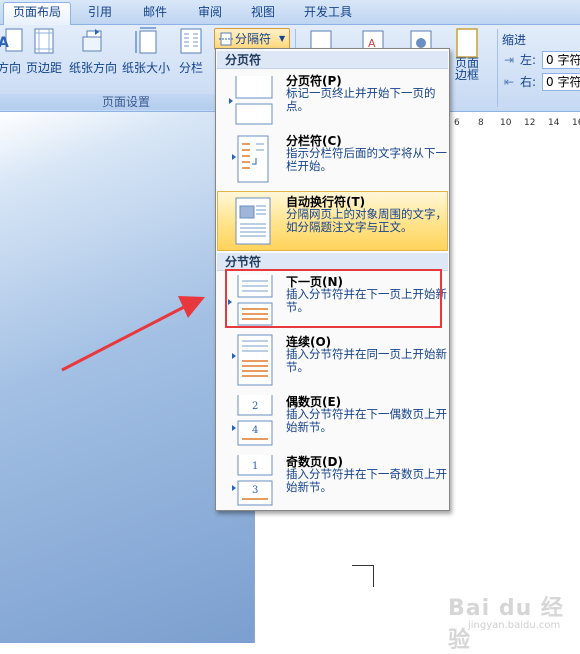  I want to click on page-breaks-header: 分页符, so click(332, 60).